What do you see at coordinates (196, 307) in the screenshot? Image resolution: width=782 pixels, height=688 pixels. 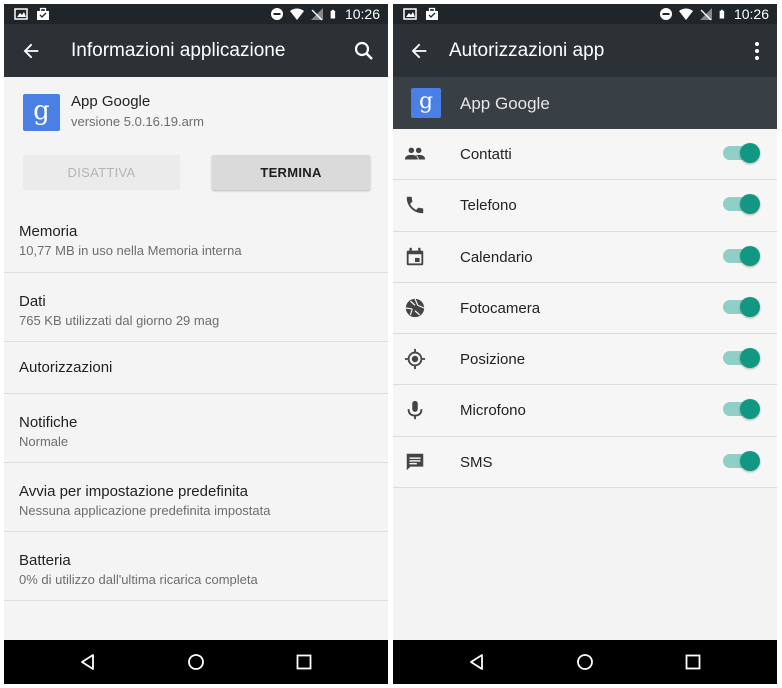 I see `setting-data: Dati 765 KB utilizzati dal giorno 29 mag` at bounding box center [196, 307].